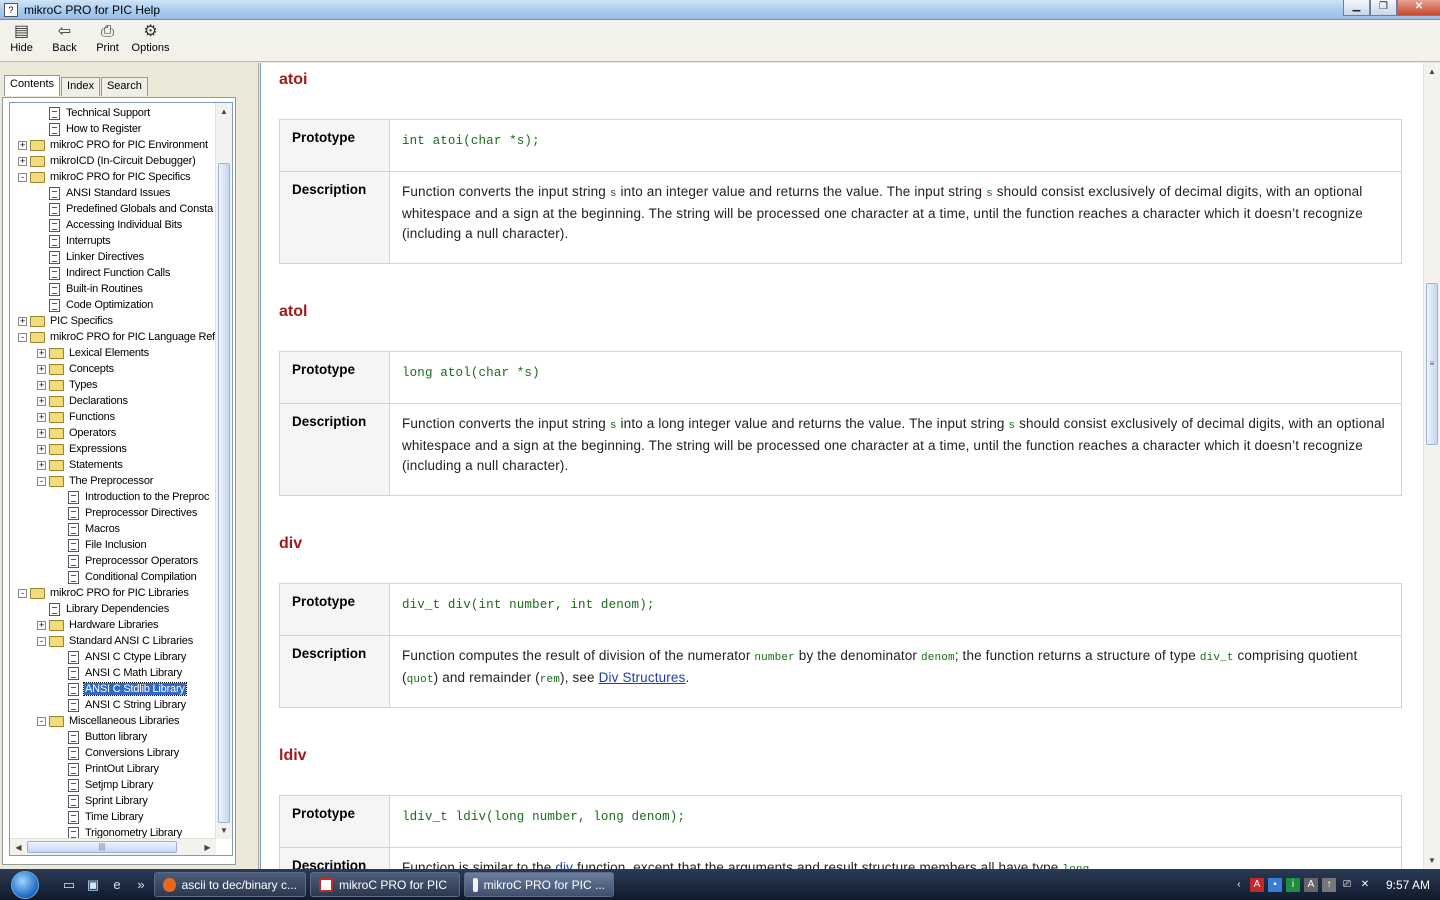 This screenshot has height=900, width=1440. I want to click on tree-node: ANSI C Stdlib Library, so click(121, 689).